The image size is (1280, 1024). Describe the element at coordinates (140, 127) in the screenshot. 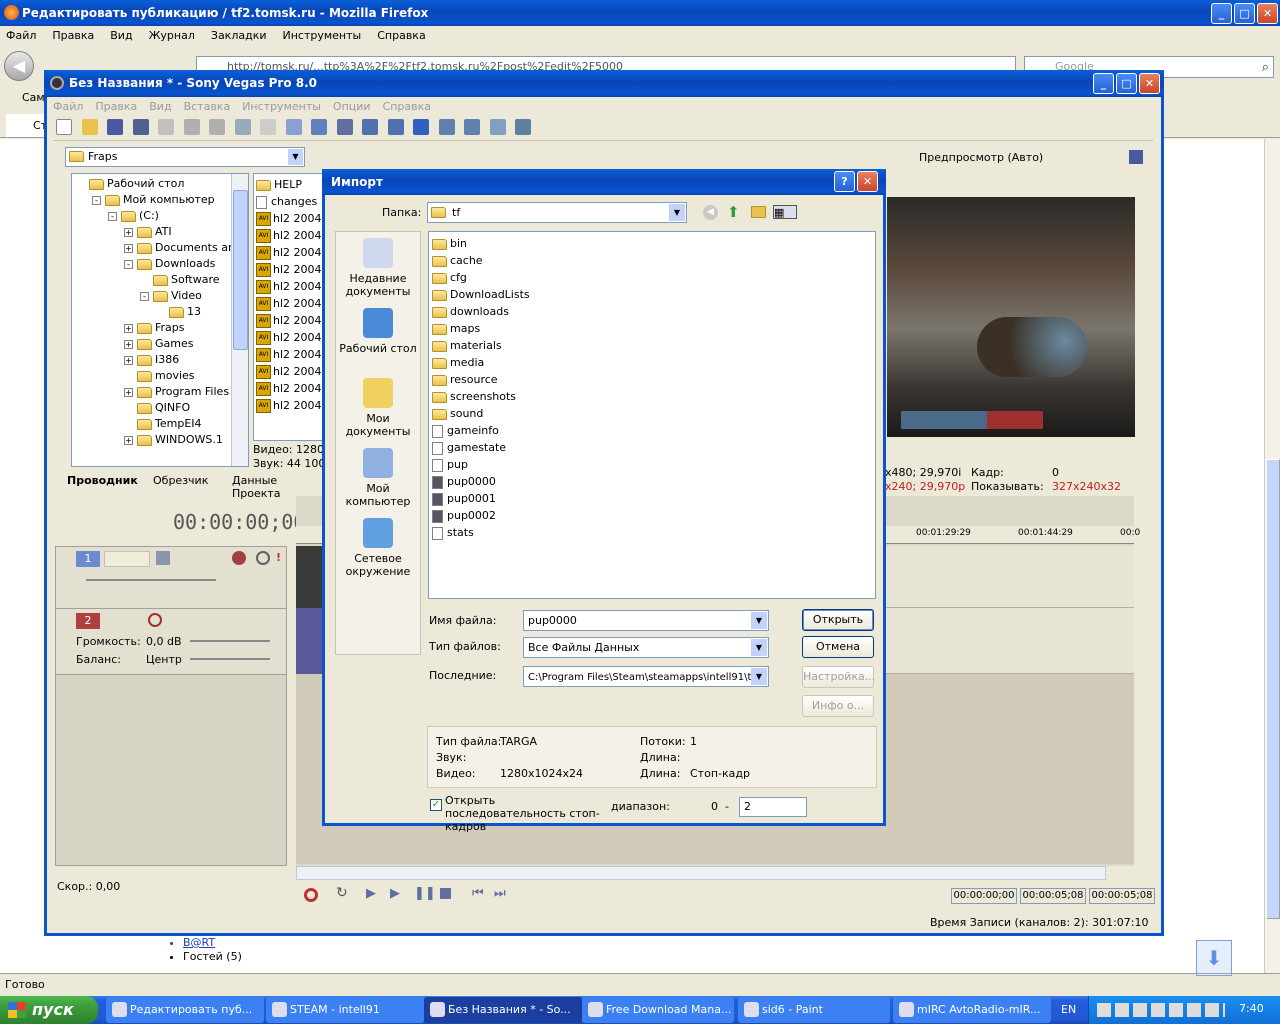

I see `render-icon` at that location.